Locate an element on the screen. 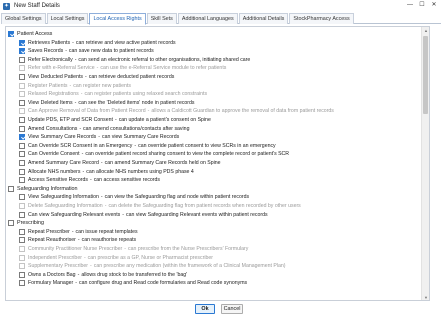 The width and height of the screenshot is (442, 317). tab-local-settings: Local Settings is located at coordinates (67, 18).